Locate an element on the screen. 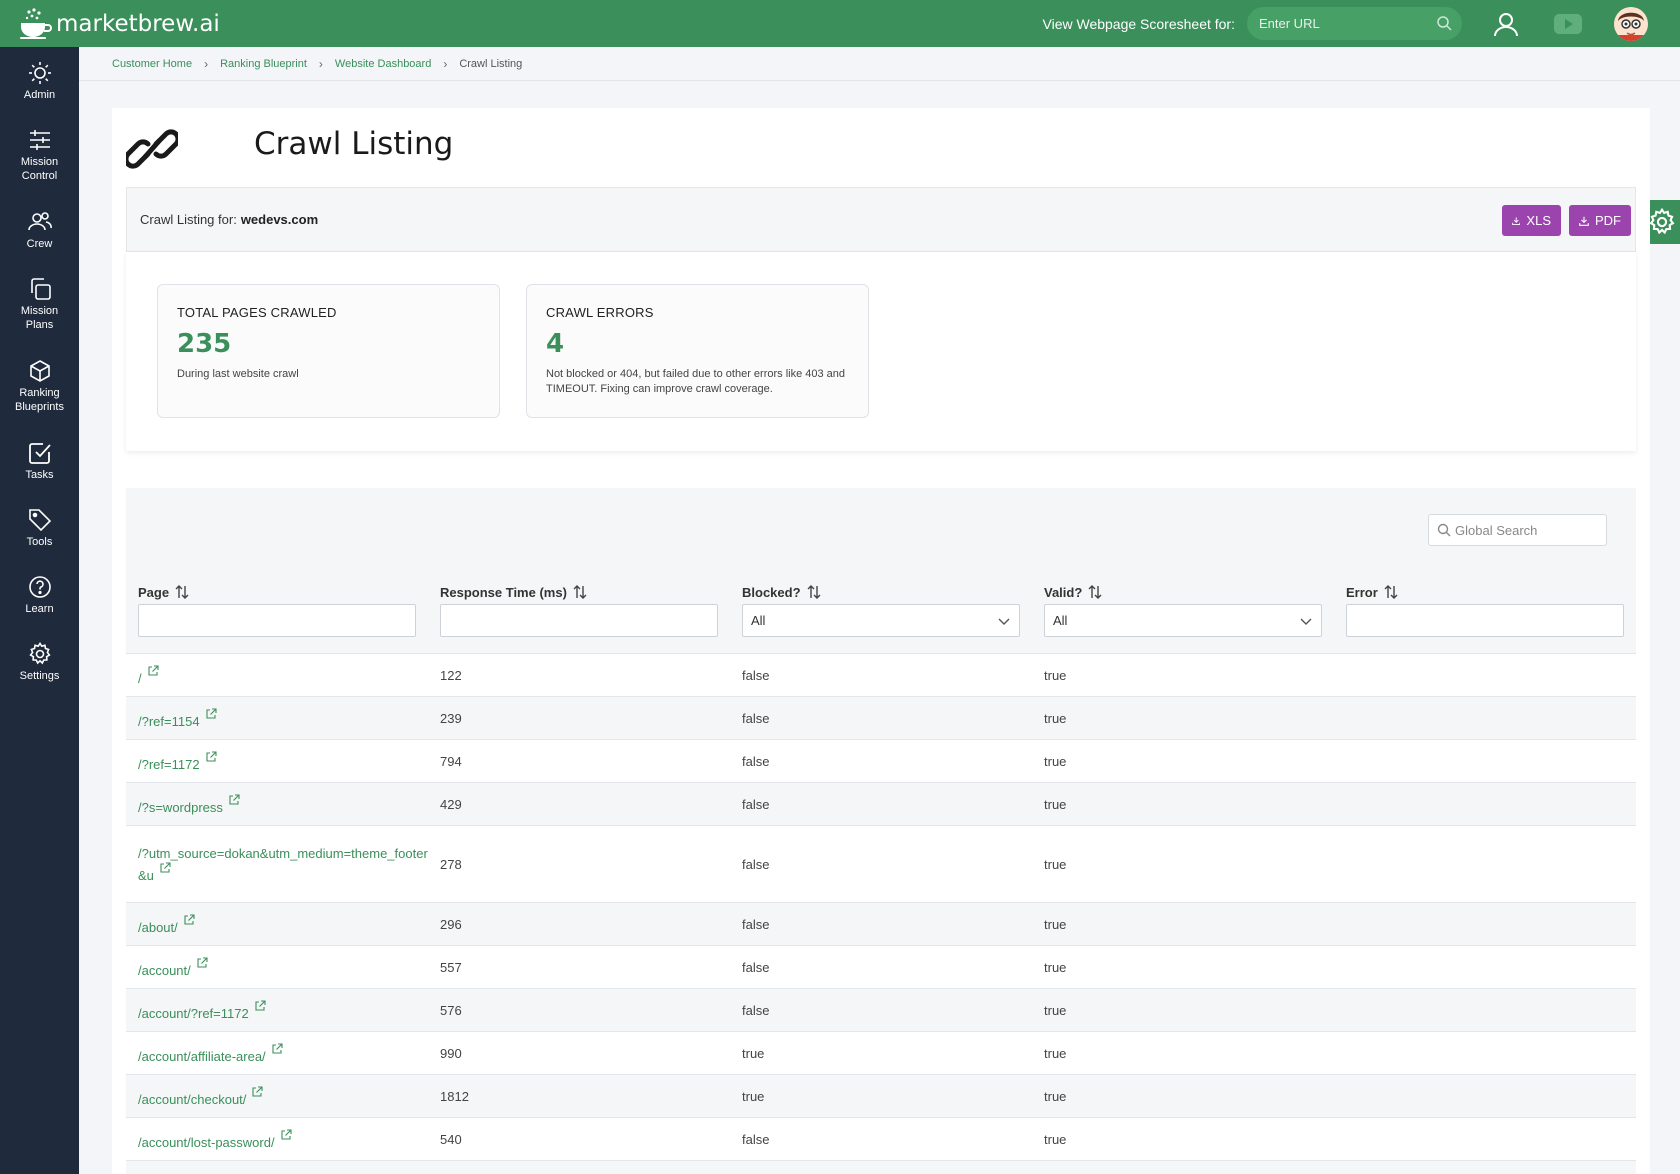 This screenshot has height=1174, width=1680. stat-value: 4 is located at coordinates (555, 344).